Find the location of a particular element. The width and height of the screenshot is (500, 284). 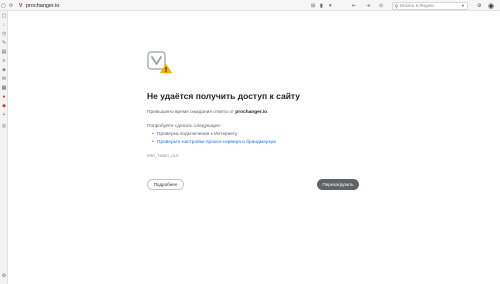

address-bar: prochanger.io is located at coordinates (42, 5).